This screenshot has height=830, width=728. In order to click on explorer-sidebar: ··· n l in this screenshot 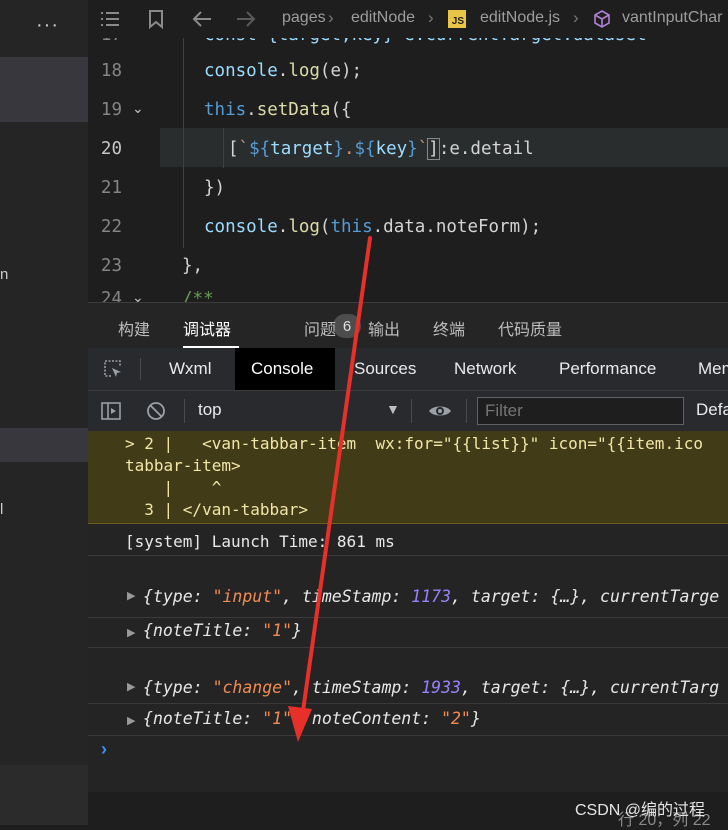, I will do `click(44, 412)`.